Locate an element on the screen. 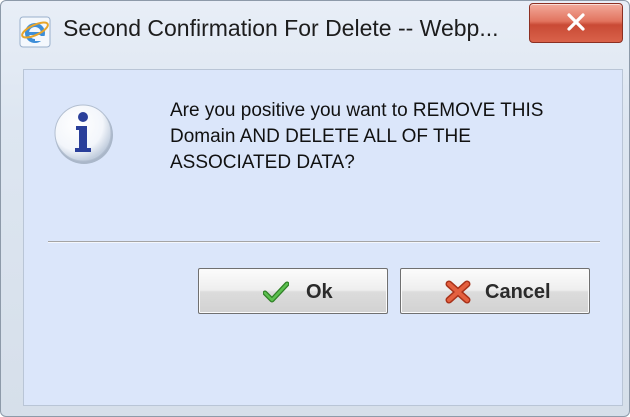 The height and width of the screenshot is (417, 630). checkmark-icon is located at coordinates (276, 292).